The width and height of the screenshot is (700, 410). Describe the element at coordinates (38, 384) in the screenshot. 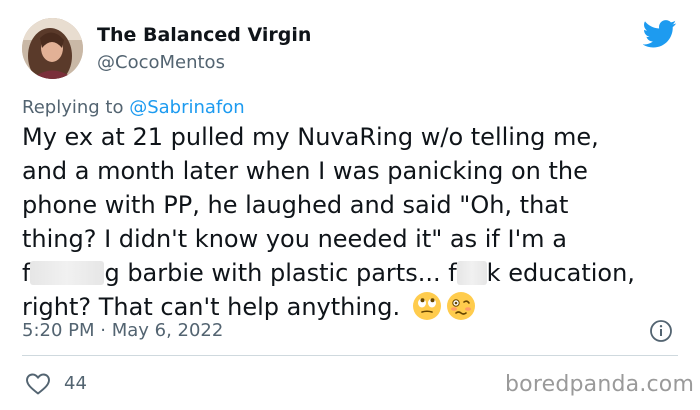

I see `heart-icon` at that location.